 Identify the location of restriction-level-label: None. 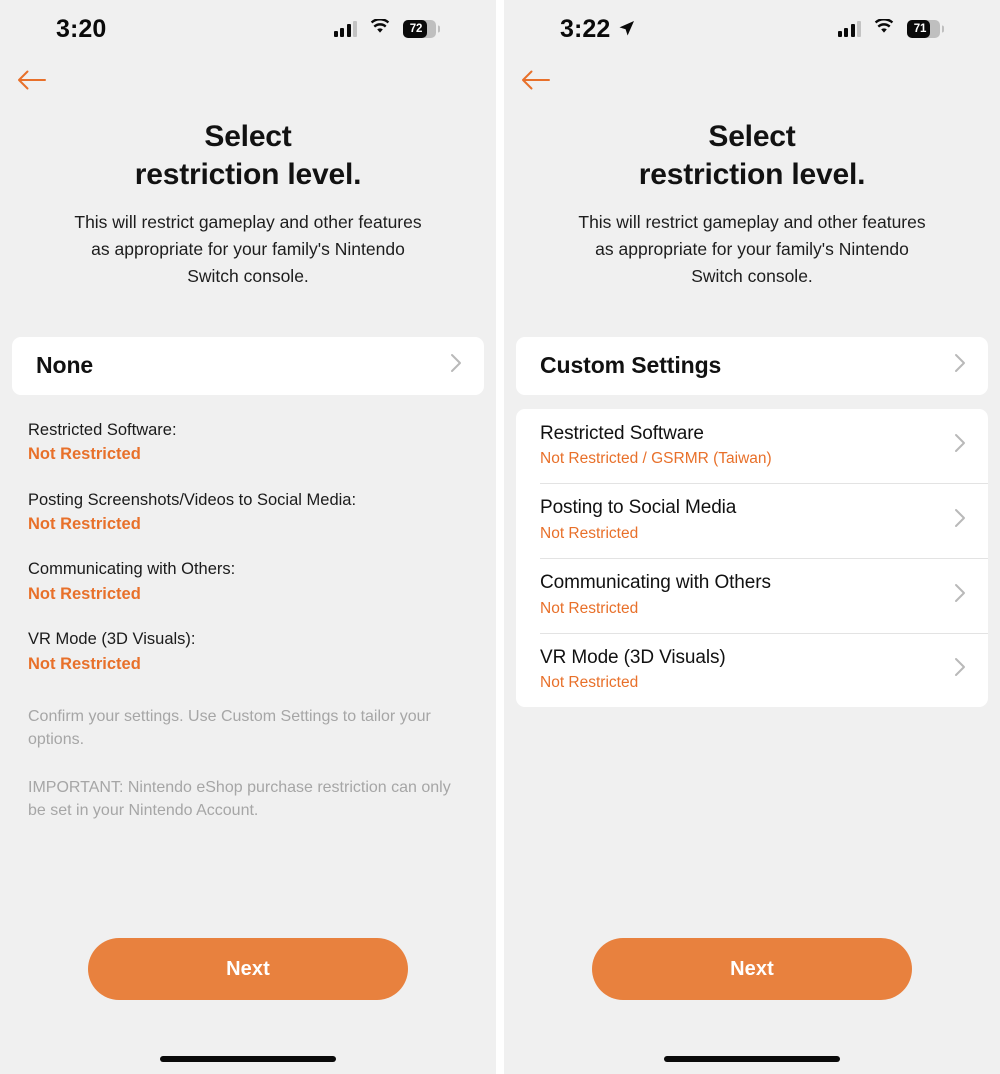
(65, 365).